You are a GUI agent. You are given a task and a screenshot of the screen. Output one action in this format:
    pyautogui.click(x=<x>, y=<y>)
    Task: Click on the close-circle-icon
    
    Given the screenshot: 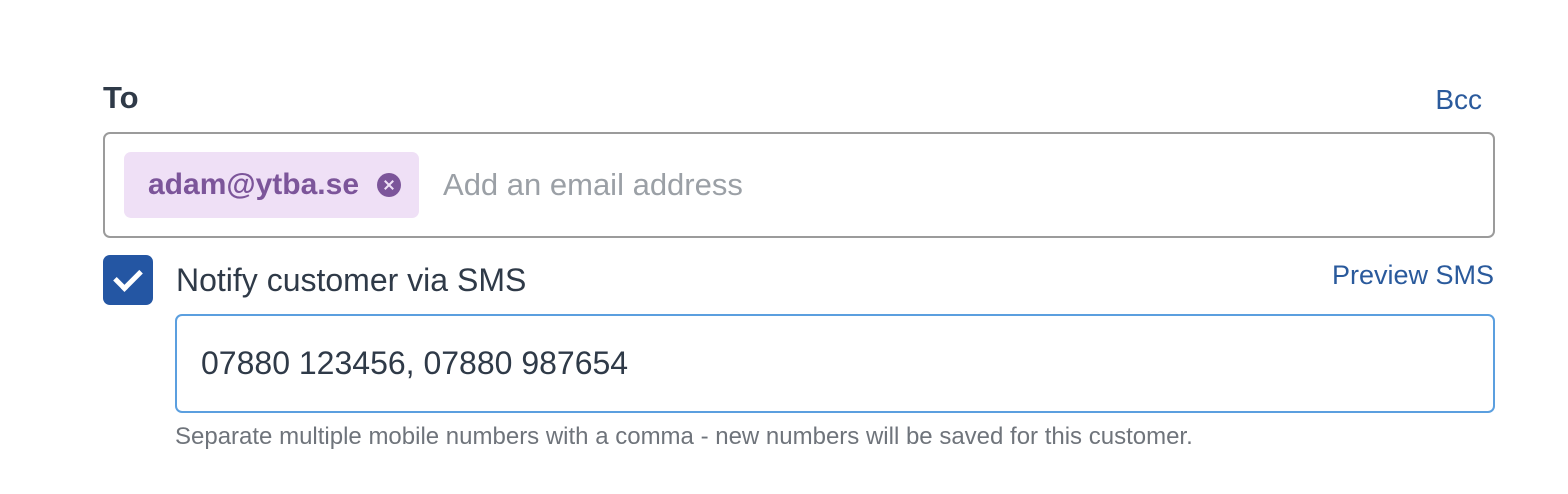 What is the action you would take?
    pyautogui.click(x=389, y=185)
    